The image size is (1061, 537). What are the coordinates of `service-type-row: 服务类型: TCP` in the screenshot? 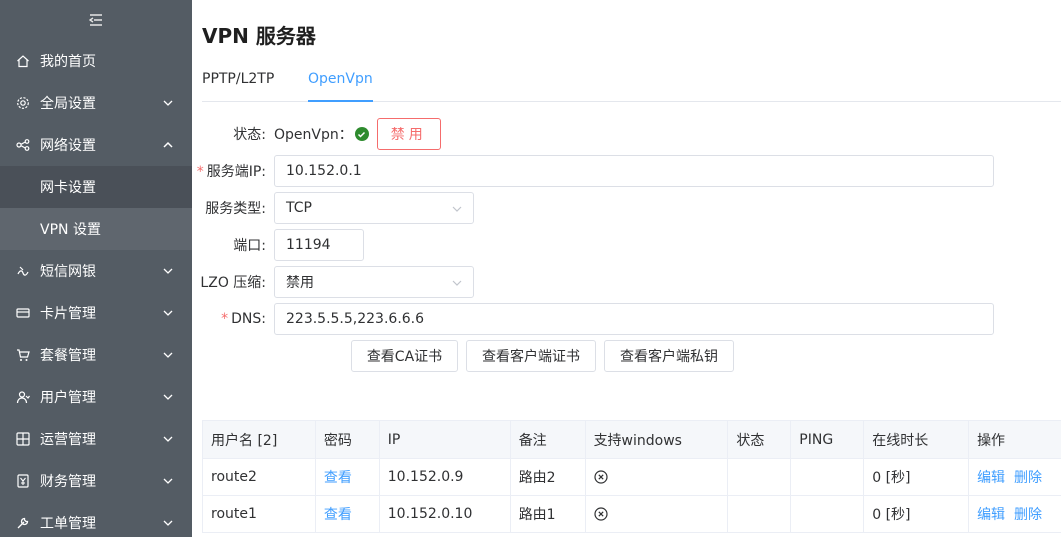 It's located at (333, 208).